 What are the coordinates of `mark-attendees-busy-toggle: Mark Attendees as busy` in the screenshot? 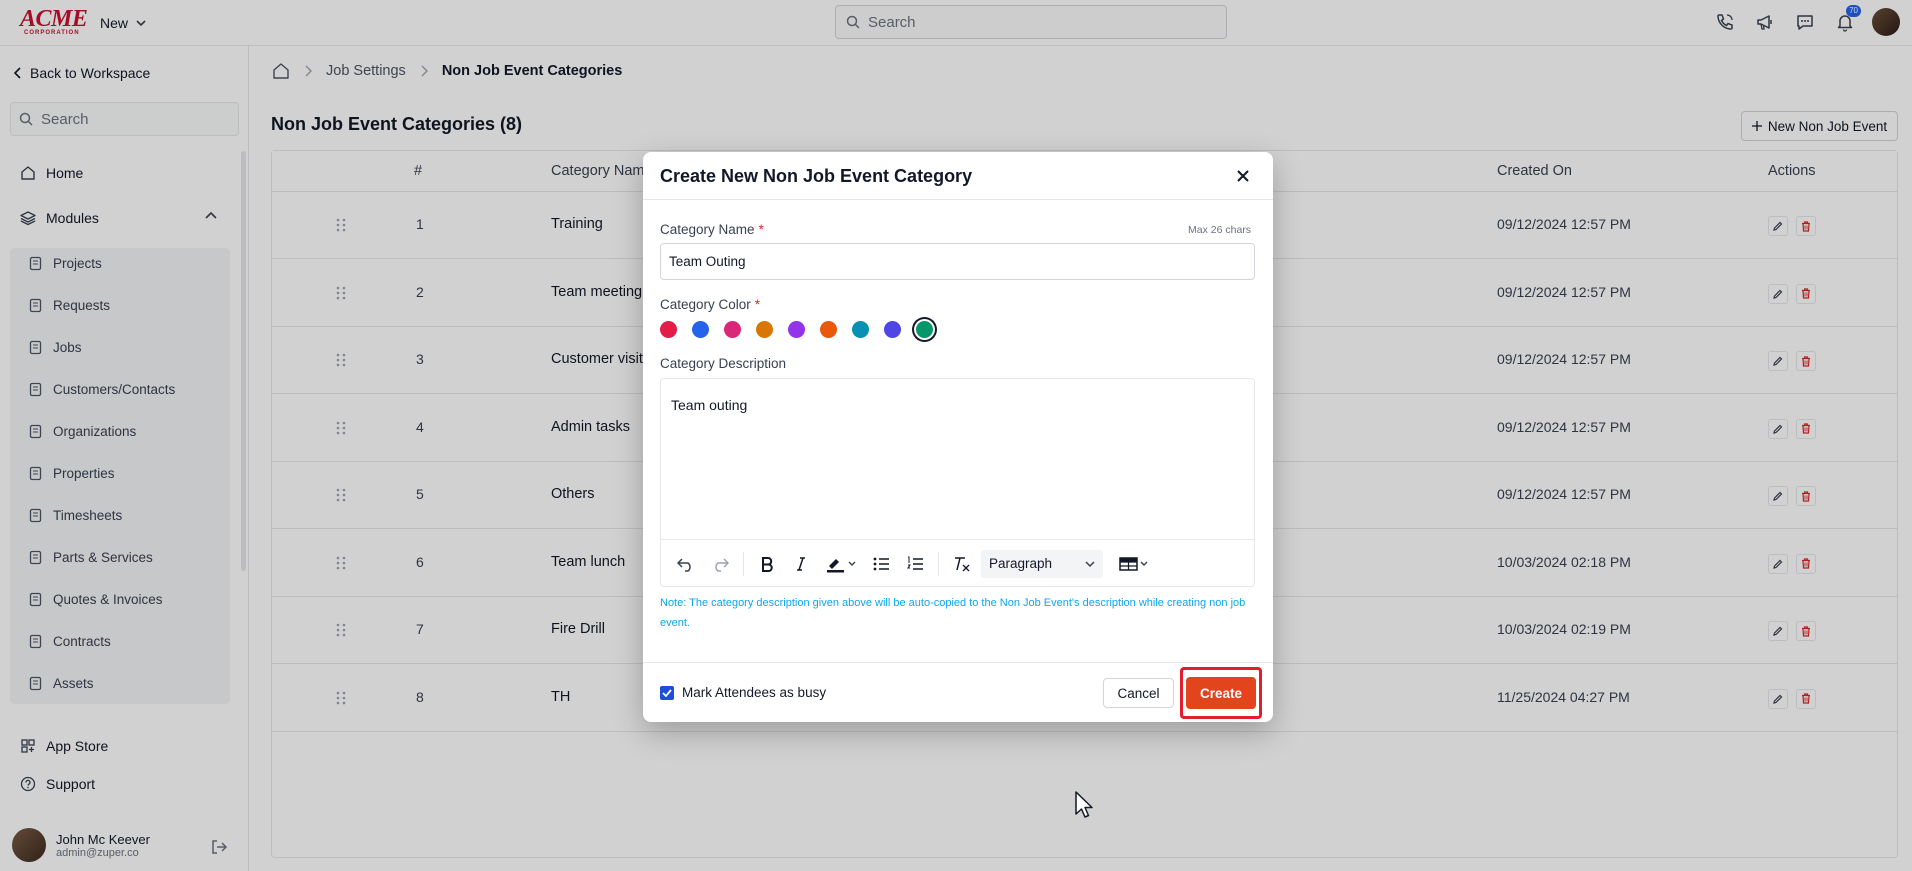 It's located at (743, 692).